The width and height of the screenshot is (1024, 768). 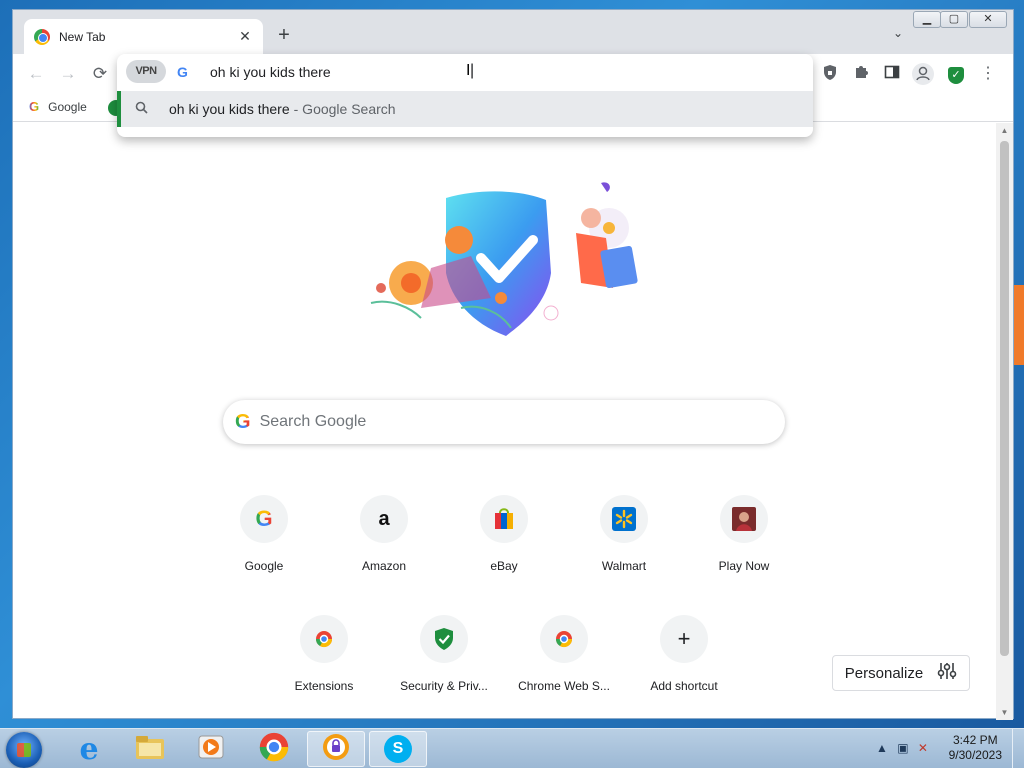 What do you see at coordinates (1004, 398) in the screenshot?
I see `scroll-thumb` at bounding box center [1004, 398].